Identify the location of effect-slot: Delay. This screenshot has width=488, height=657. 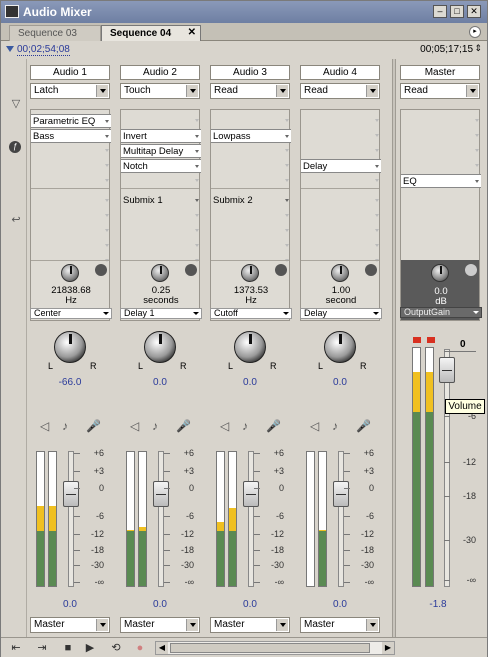
(341, 166).